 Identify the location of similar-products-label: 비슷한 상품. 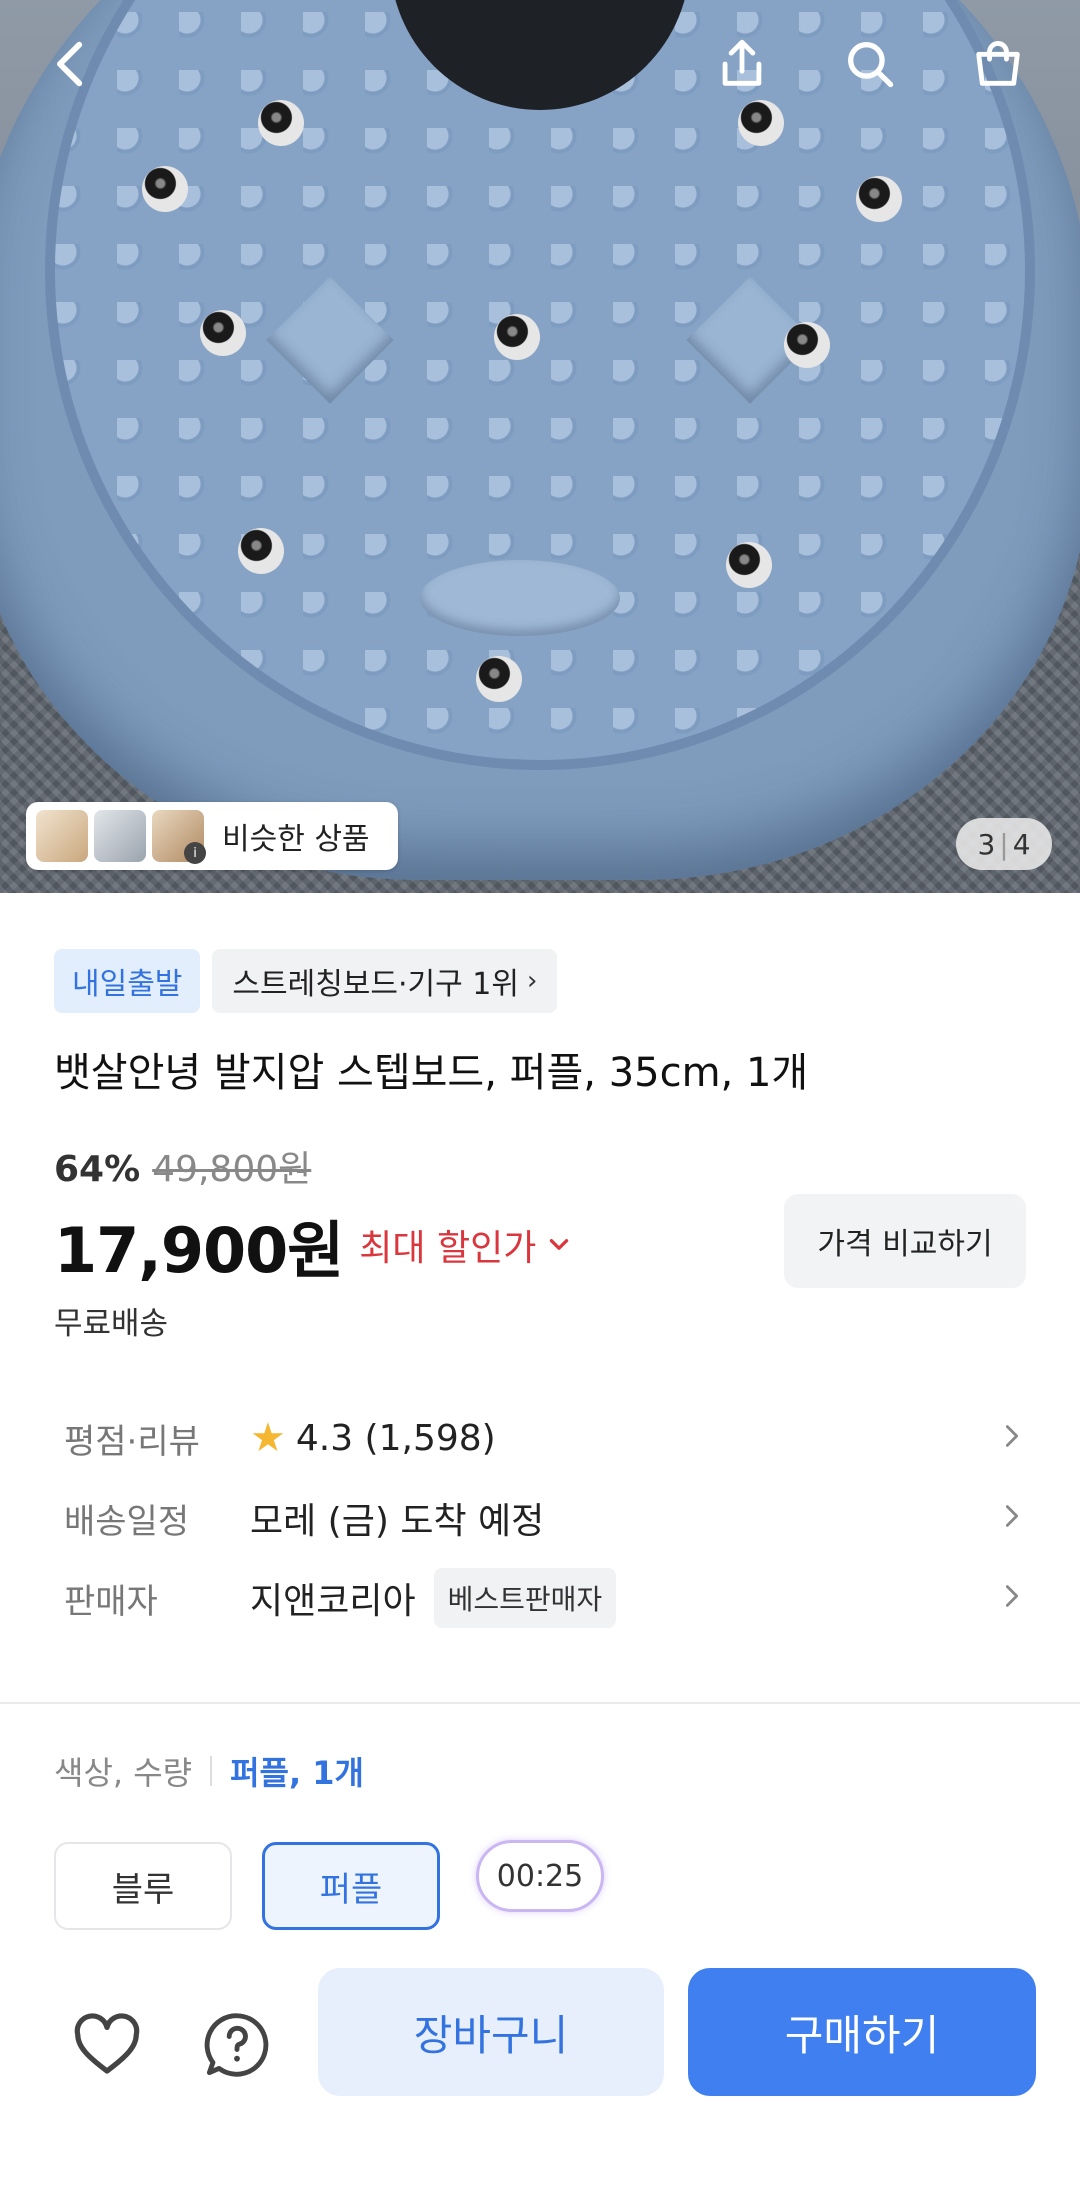
(296, 839).